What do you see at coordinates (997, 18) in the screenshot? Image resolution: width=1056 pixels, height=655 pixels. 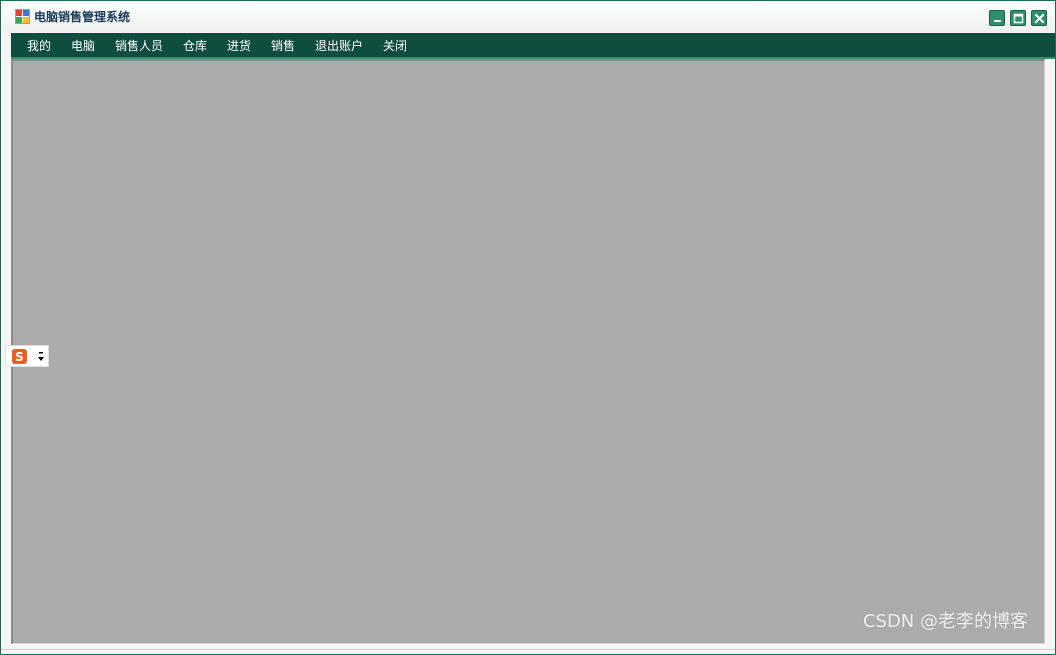 I see `minimize-button` at bounding box center [997, 18].